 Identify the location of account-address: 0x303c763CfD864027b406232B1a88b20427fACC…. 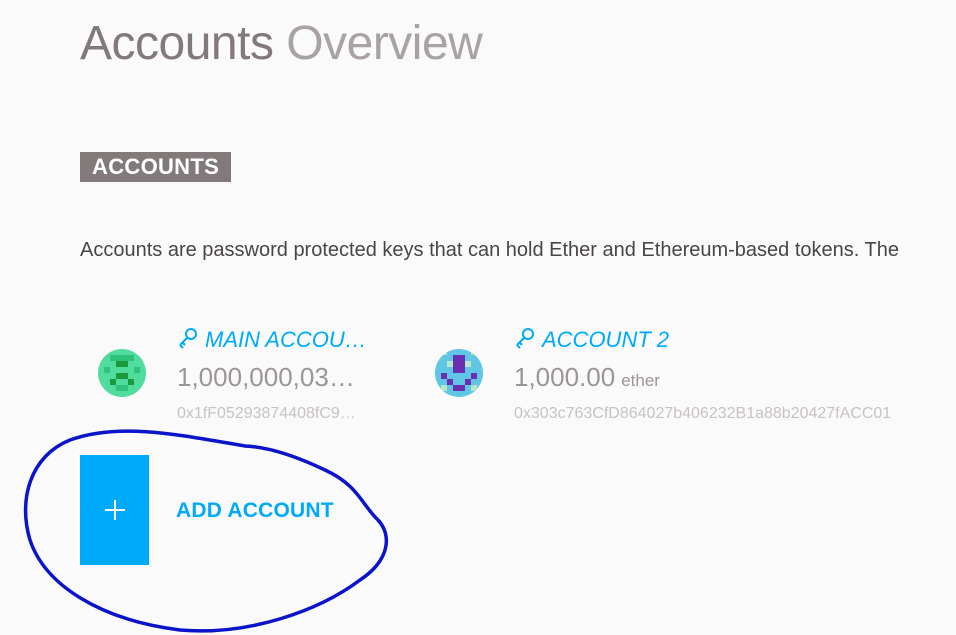
(703, 413).